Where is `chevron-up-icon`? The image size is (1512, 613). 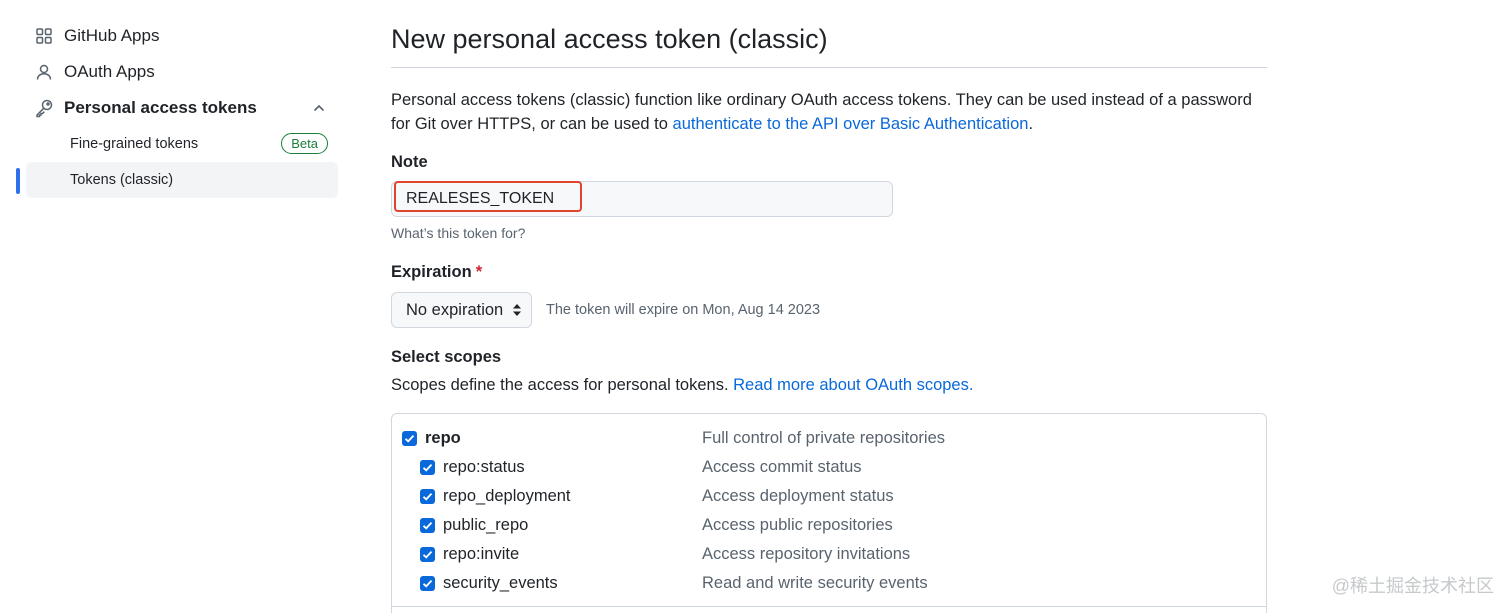 chevron-up-icon is located at coordinates (319, 108).